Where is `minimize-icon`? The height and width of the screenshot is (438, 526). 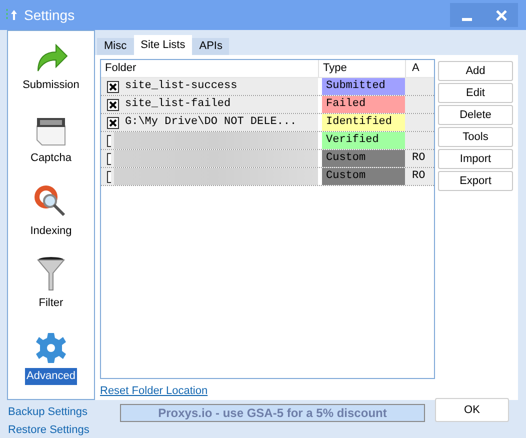
minimize-icon is located at coordinates (467, 19).